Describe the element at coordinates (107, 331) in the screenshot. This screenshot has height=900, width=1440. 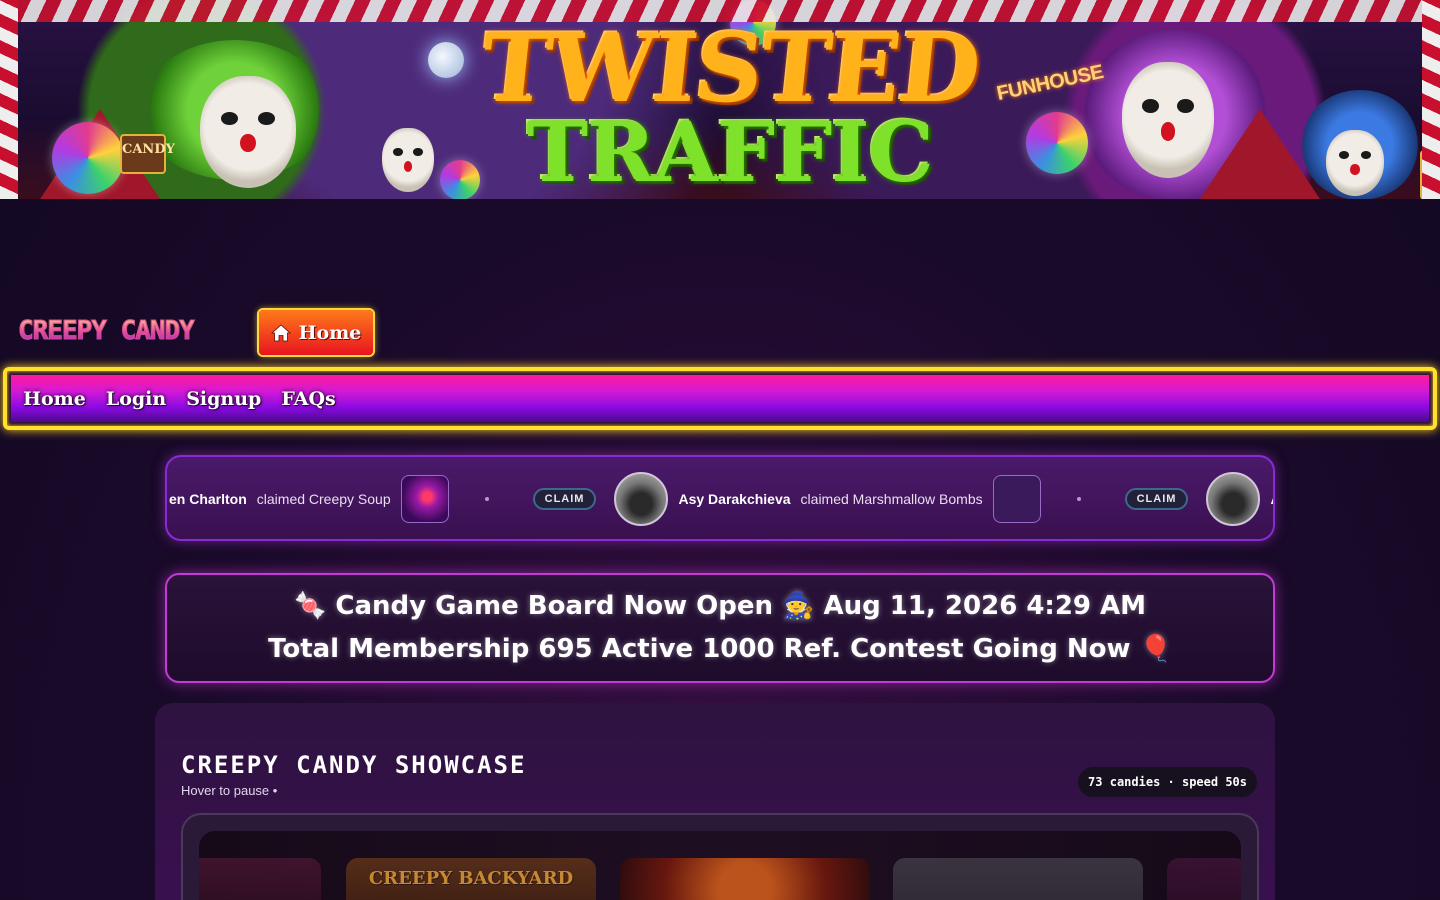
I see `site-brand: CREEPY CANDY` at that location.